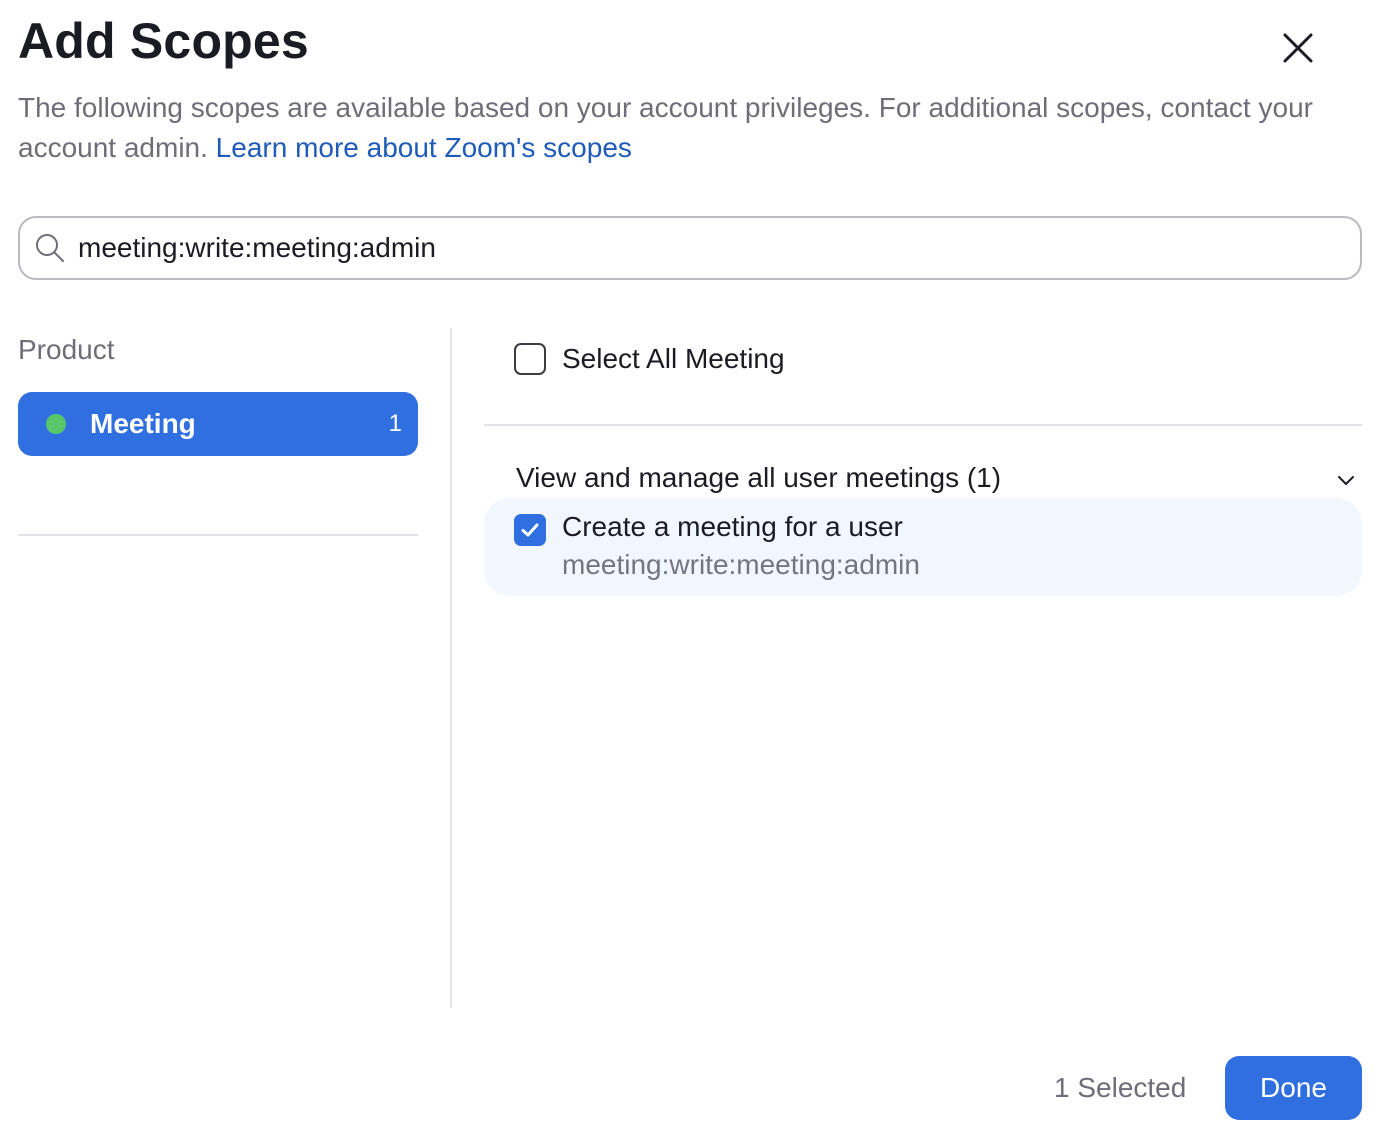 The width and height of the screenshot is (1384, 1136). What do you see at coordinates (923, 425) in the screenshot?
I see `scopes-divider` at bounding box center [923, 425].